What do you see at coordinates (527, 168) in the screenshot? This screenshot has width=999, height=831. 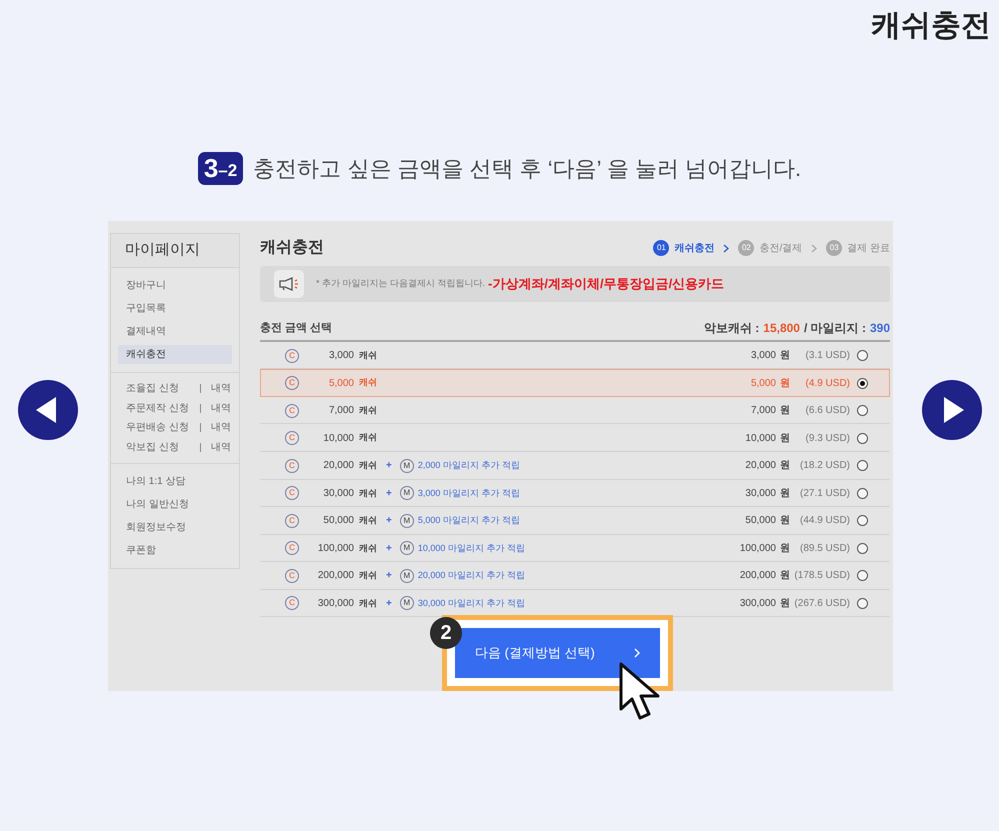 I see `instruction-text: 충전하고 싶은 금액을 선택 후 ‘다음’ 을 눌러 넘어갑니다.` at bounding box center [527, 168].